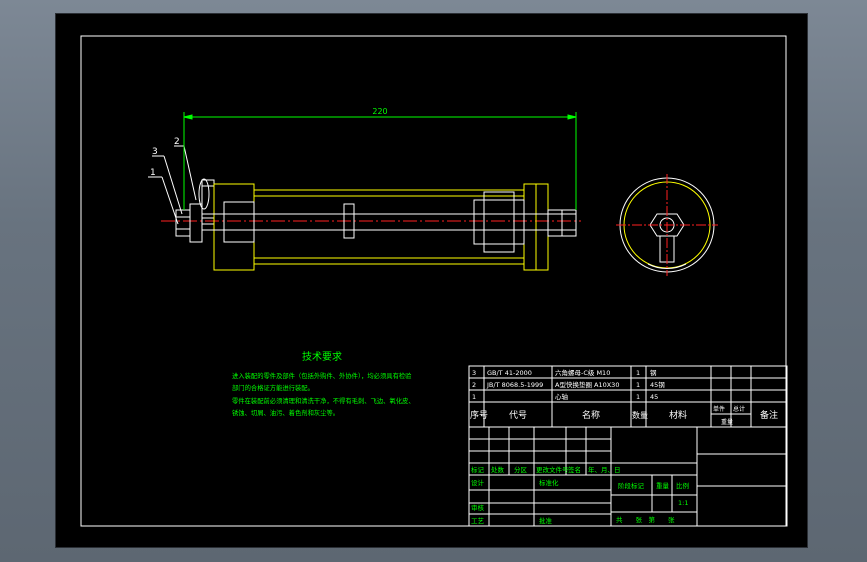 Image resolution: width=867 pixels, height=562 pixels. Describe the element at coordinates (663, 486) in the screenshot. I see `tb-label-weight: 重量` at that location.